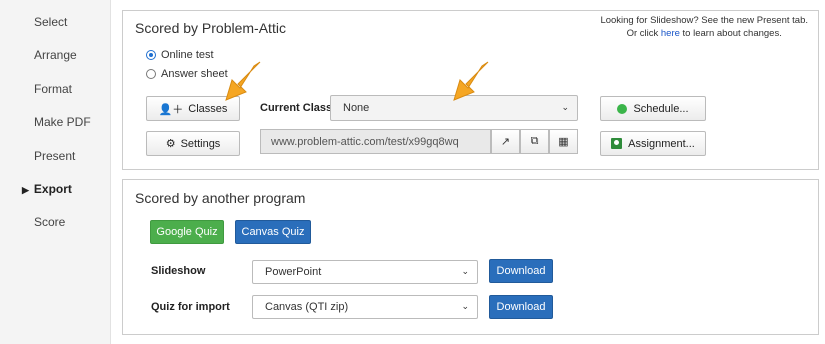  Describe the element at coordinates (187, 232) in the screenshot. I see `google-quiz-button: Google Quiz` at that location.